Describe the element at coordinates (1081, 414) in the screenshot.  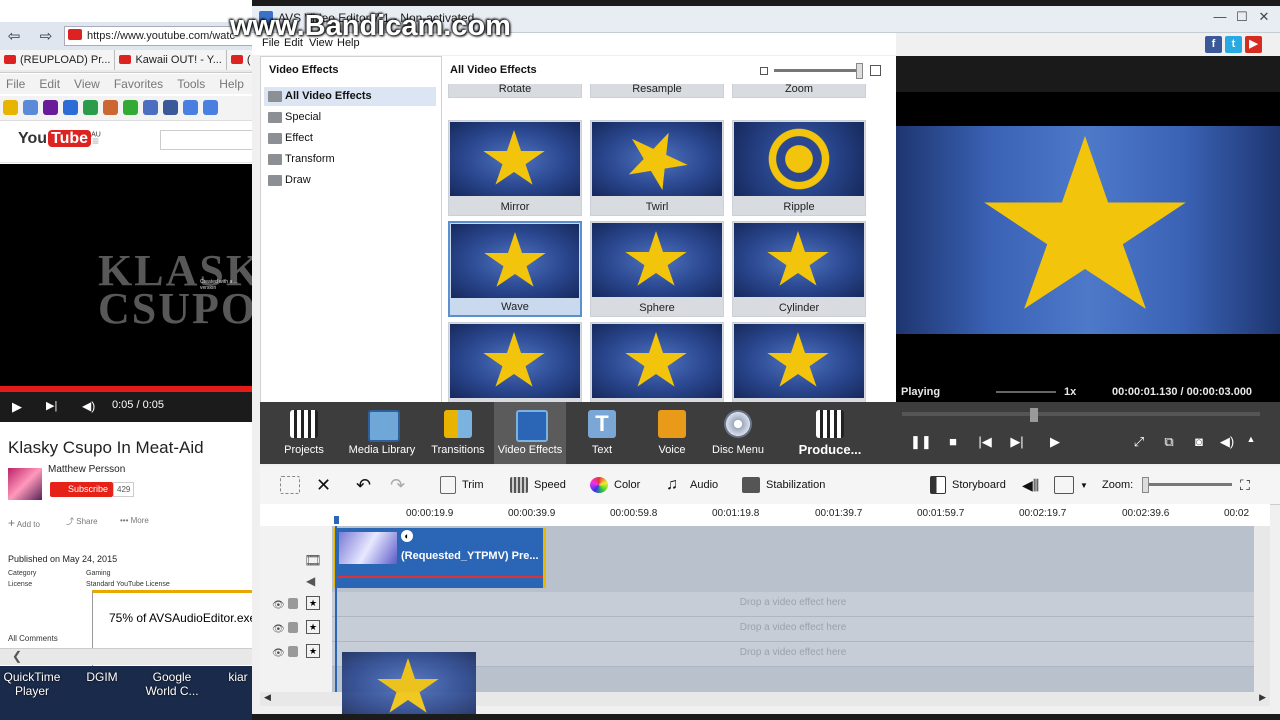
I see `seek-bar` at that location.